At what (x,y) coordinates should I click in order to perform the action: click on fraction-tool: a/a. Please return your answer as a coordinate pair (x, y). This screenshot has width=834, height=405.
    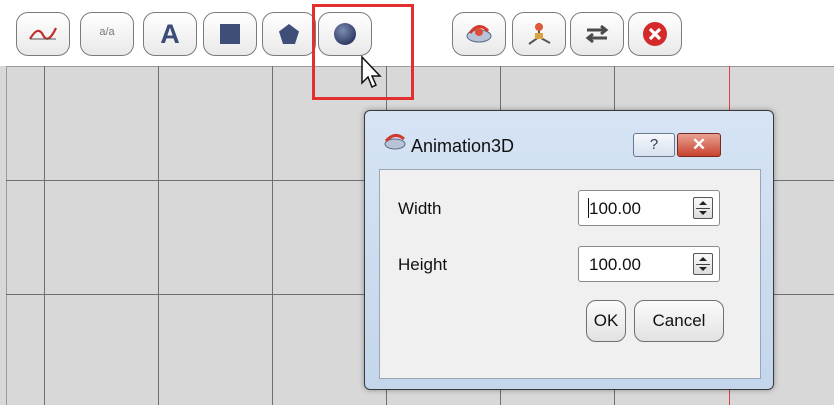
    Looking at the image, I should click on (107, 34).